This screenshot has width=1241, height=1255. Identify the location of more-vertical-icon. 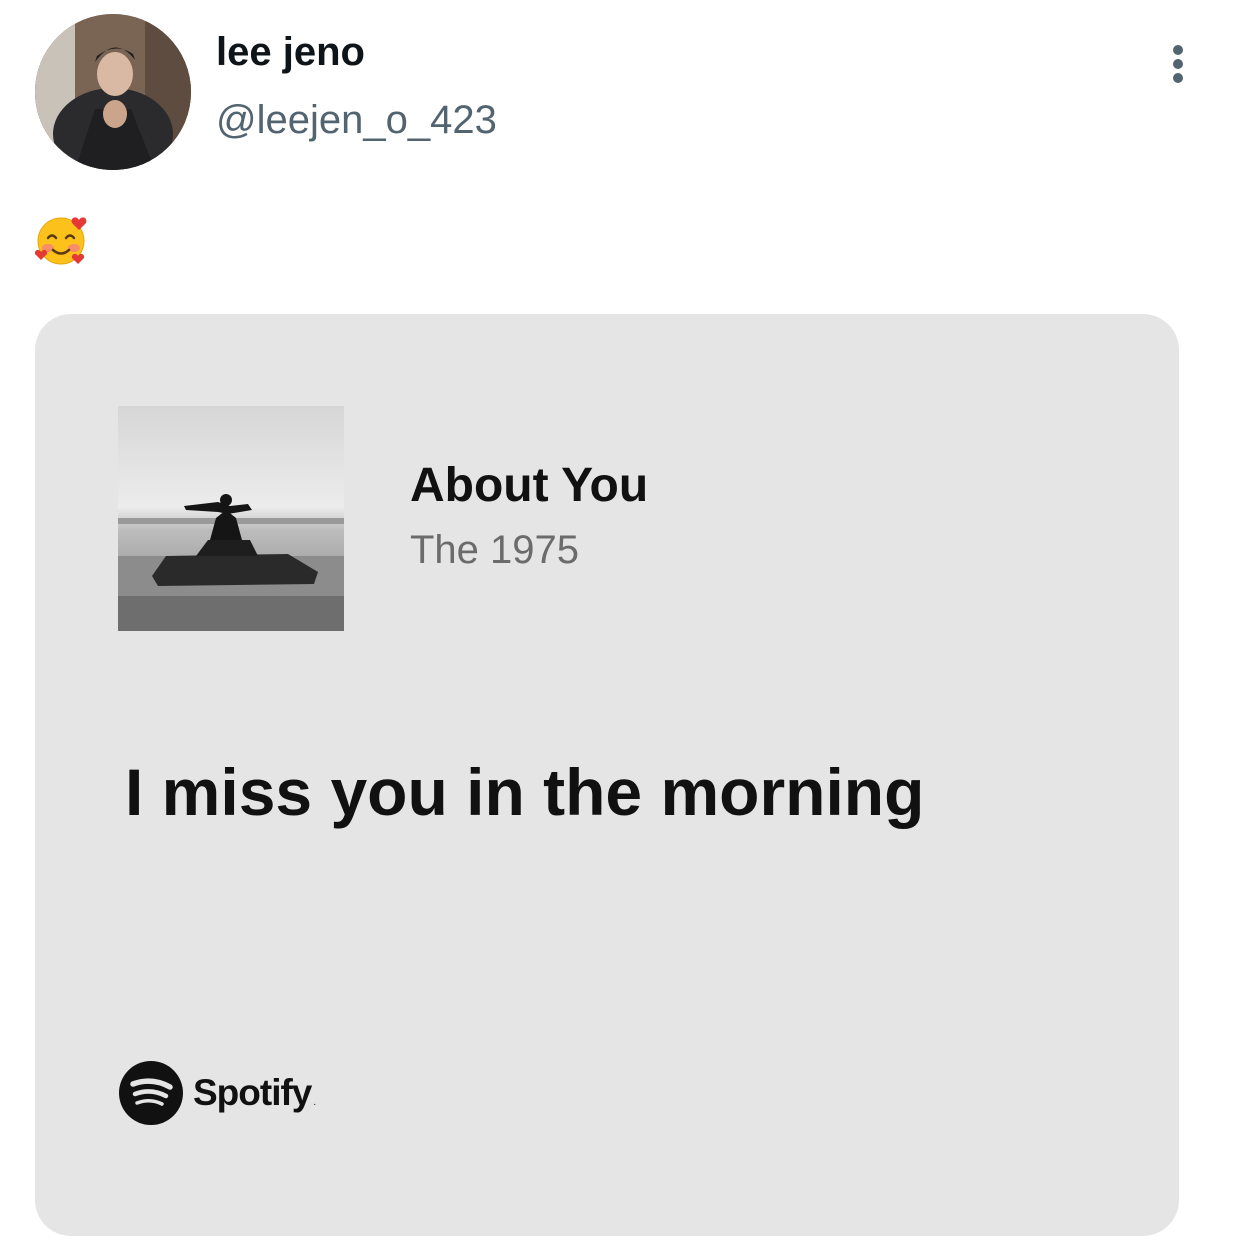
(1178, 64).